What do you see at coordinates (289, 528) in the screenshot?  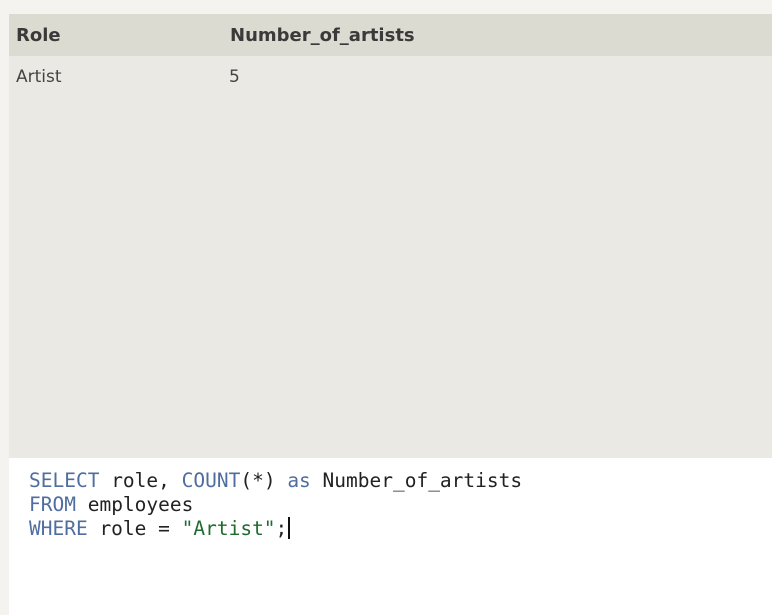 I see `text-caret` at bounding box center [289, 528].